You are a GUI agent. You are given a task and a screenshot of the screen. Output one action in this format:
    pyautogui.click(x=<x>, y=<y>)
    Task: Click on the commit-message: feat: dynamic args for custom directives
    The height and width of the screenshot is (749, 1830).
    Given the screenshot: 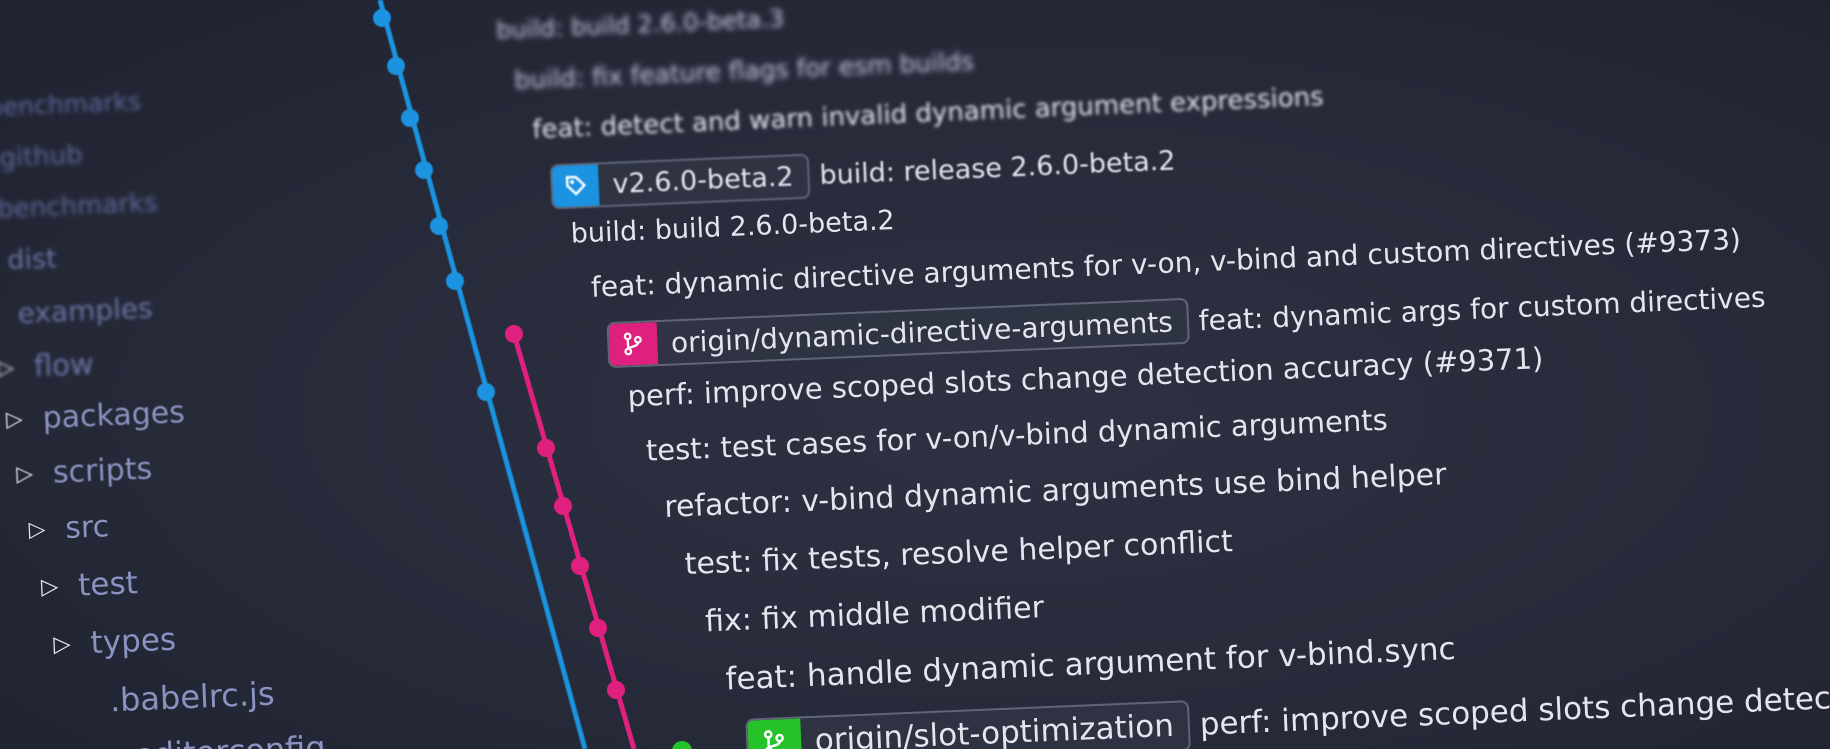 What is the action you would take?
    pyautogui.click(x=1482, y=308)
    